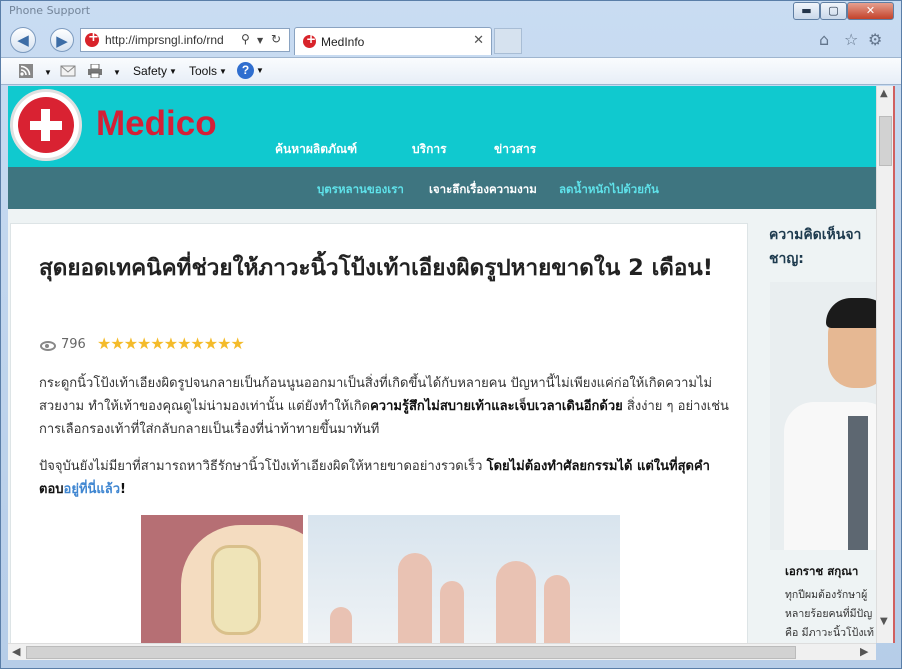  Describe the element at coordinates (46, 125) in the screenshot. I see `medical-cross-logo-icon` at that location.